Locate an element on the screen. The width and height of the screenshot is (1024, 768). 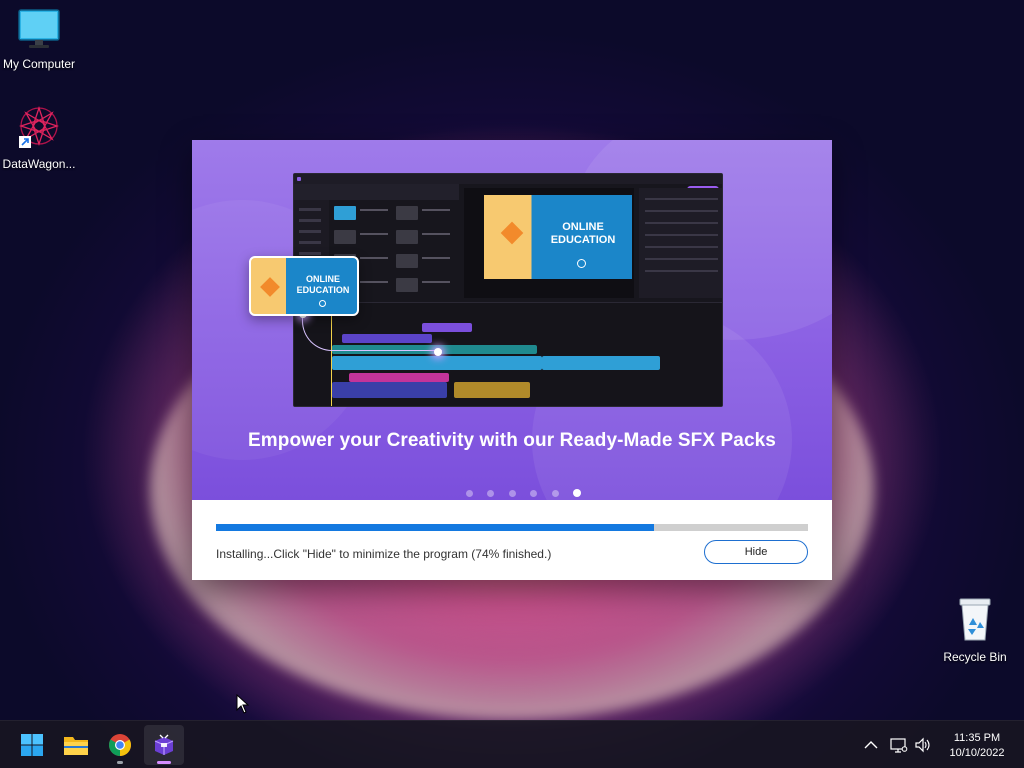
taskbar: 11:35 PM 10/10/2022 is located at coordinates (512, 744).